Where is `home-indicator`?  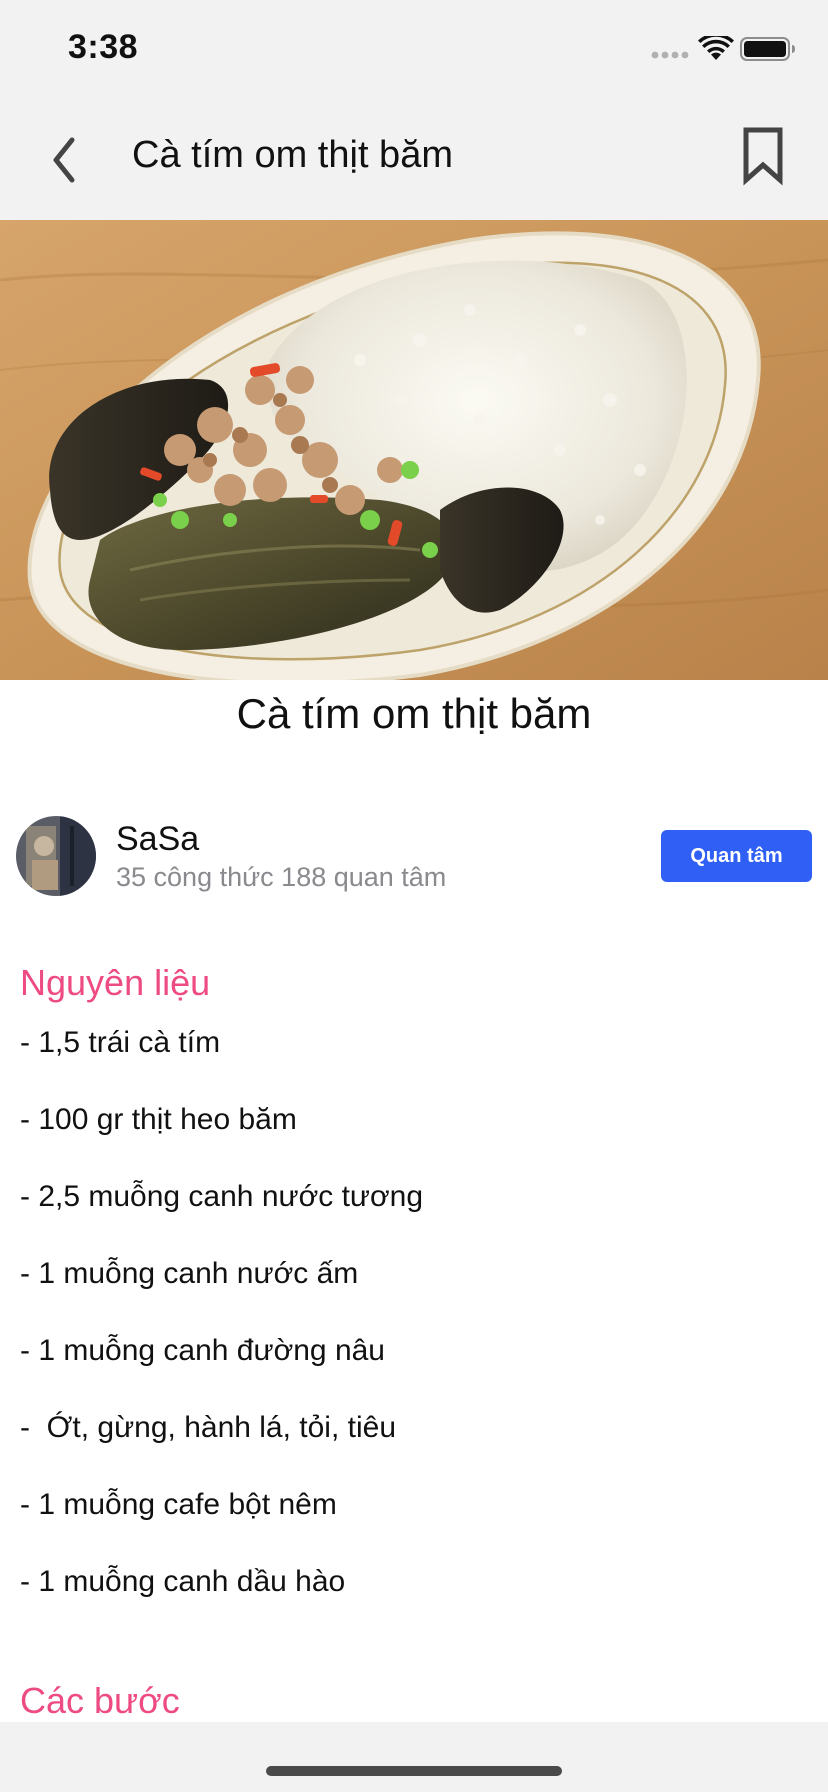
home-indicator is located at coordinates (414, 1771).